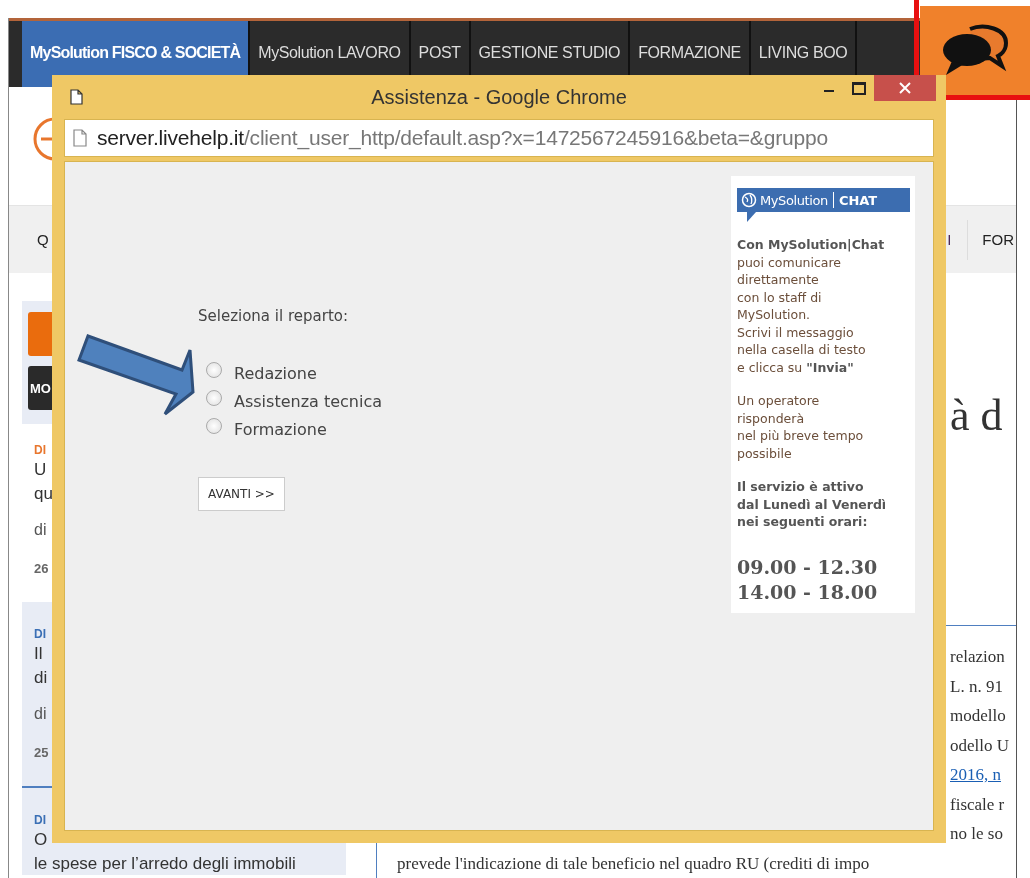  What do you see at coordinates (858, 200) in the screenshot?
I see `logo-text: CHAT` at bounding box center [858, 200].